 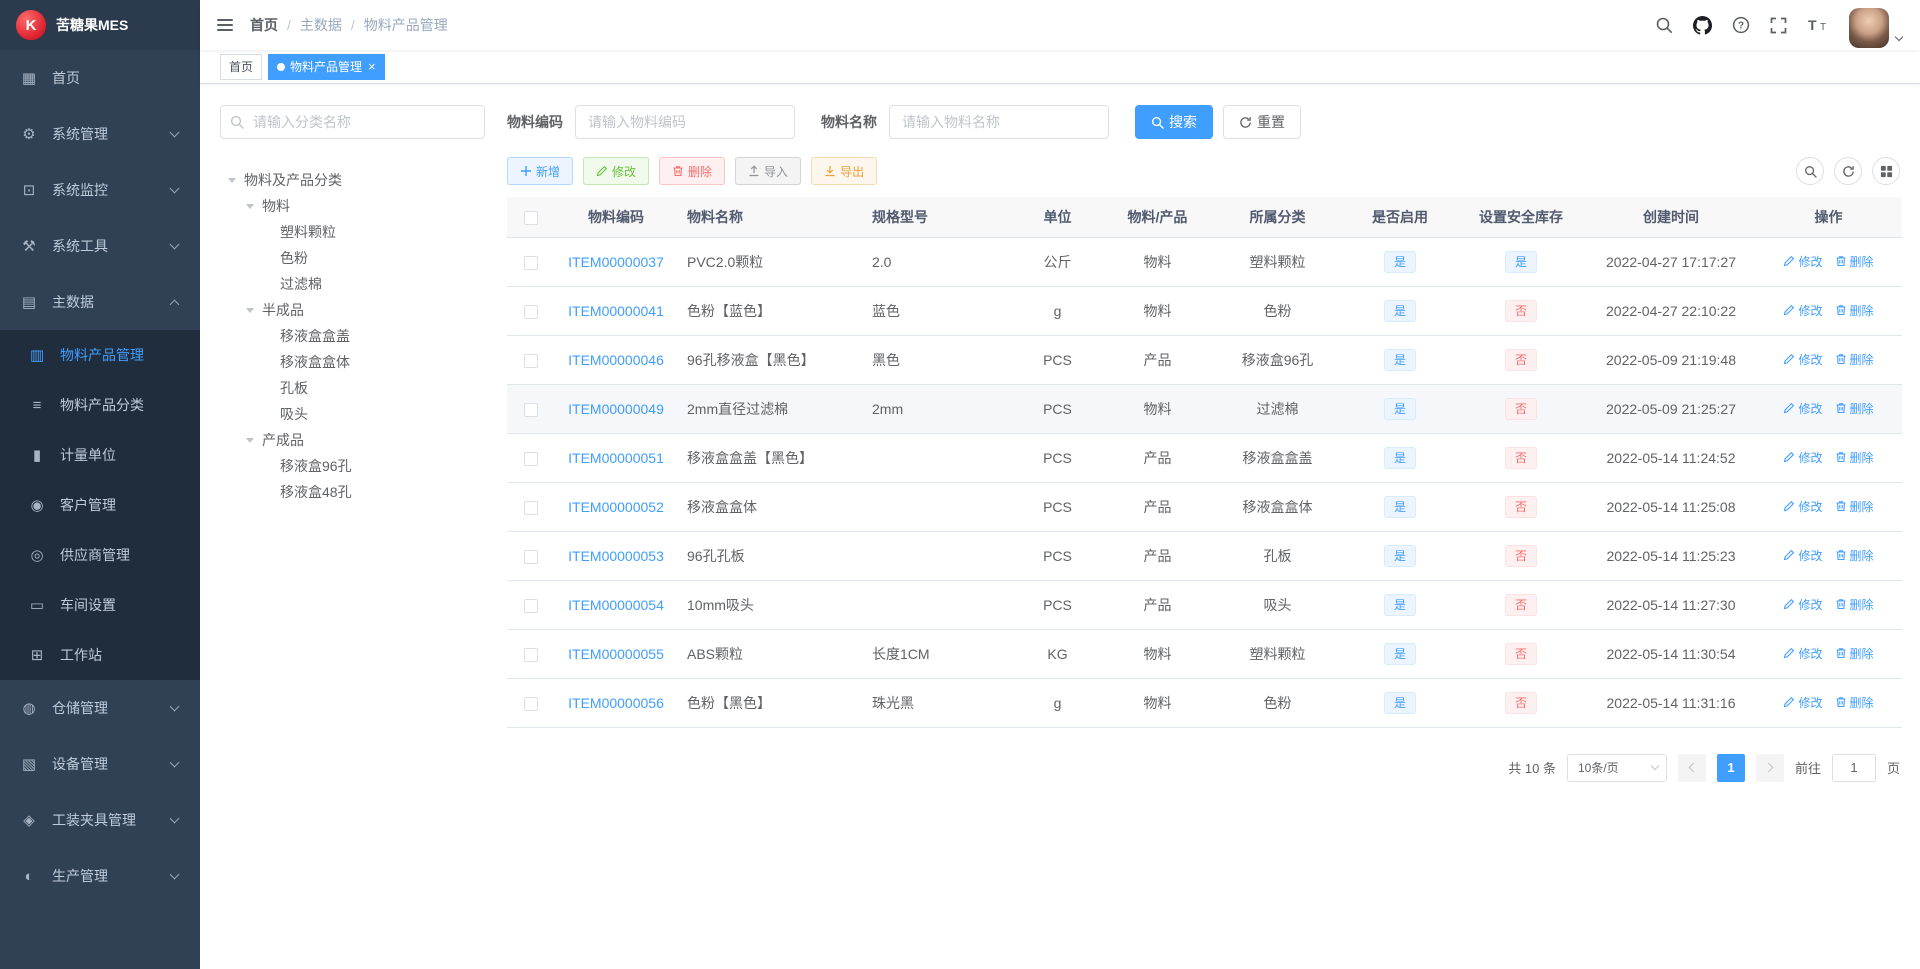 What do you see at coordinates (1853, 767) in the screenshot?
I see `goto-page-input` at bounding box center [1853, 767].